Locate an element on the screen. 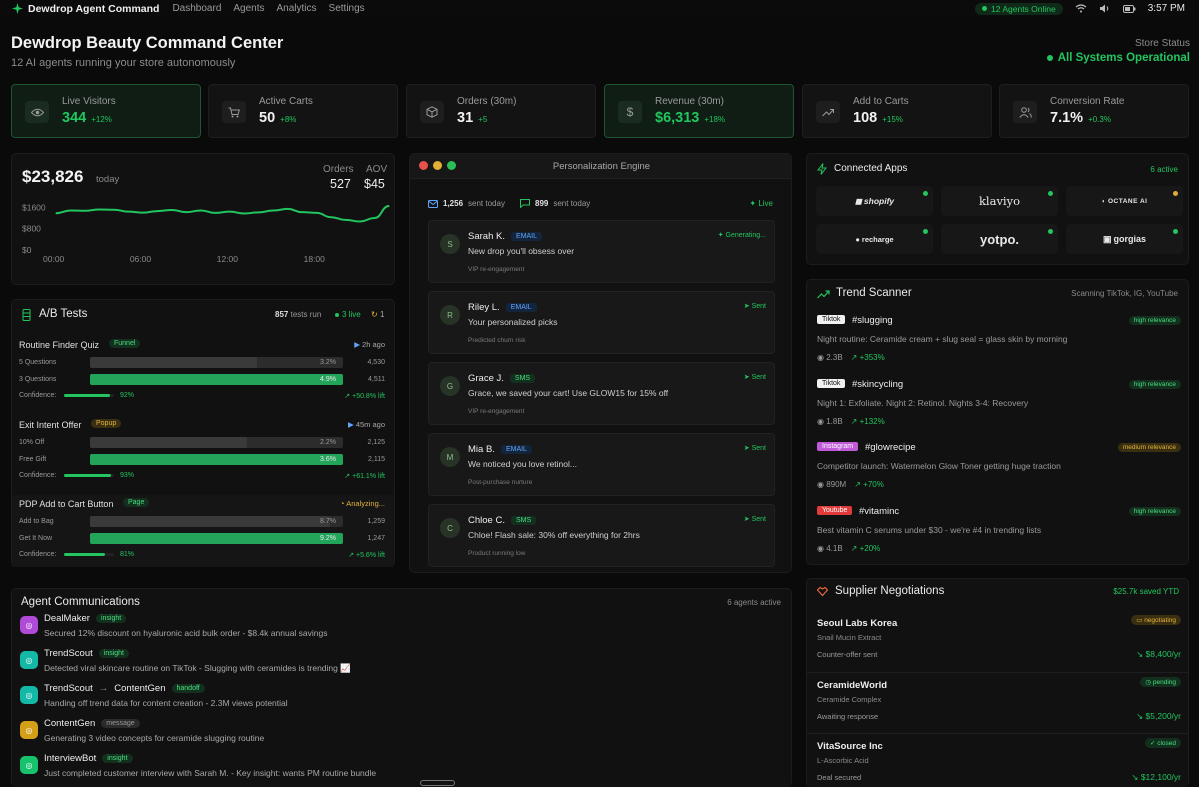 The width and height of the screenshot is (1199, 787). supplier-product: Snail Mucin Extract is located at coordinates (849, 637).